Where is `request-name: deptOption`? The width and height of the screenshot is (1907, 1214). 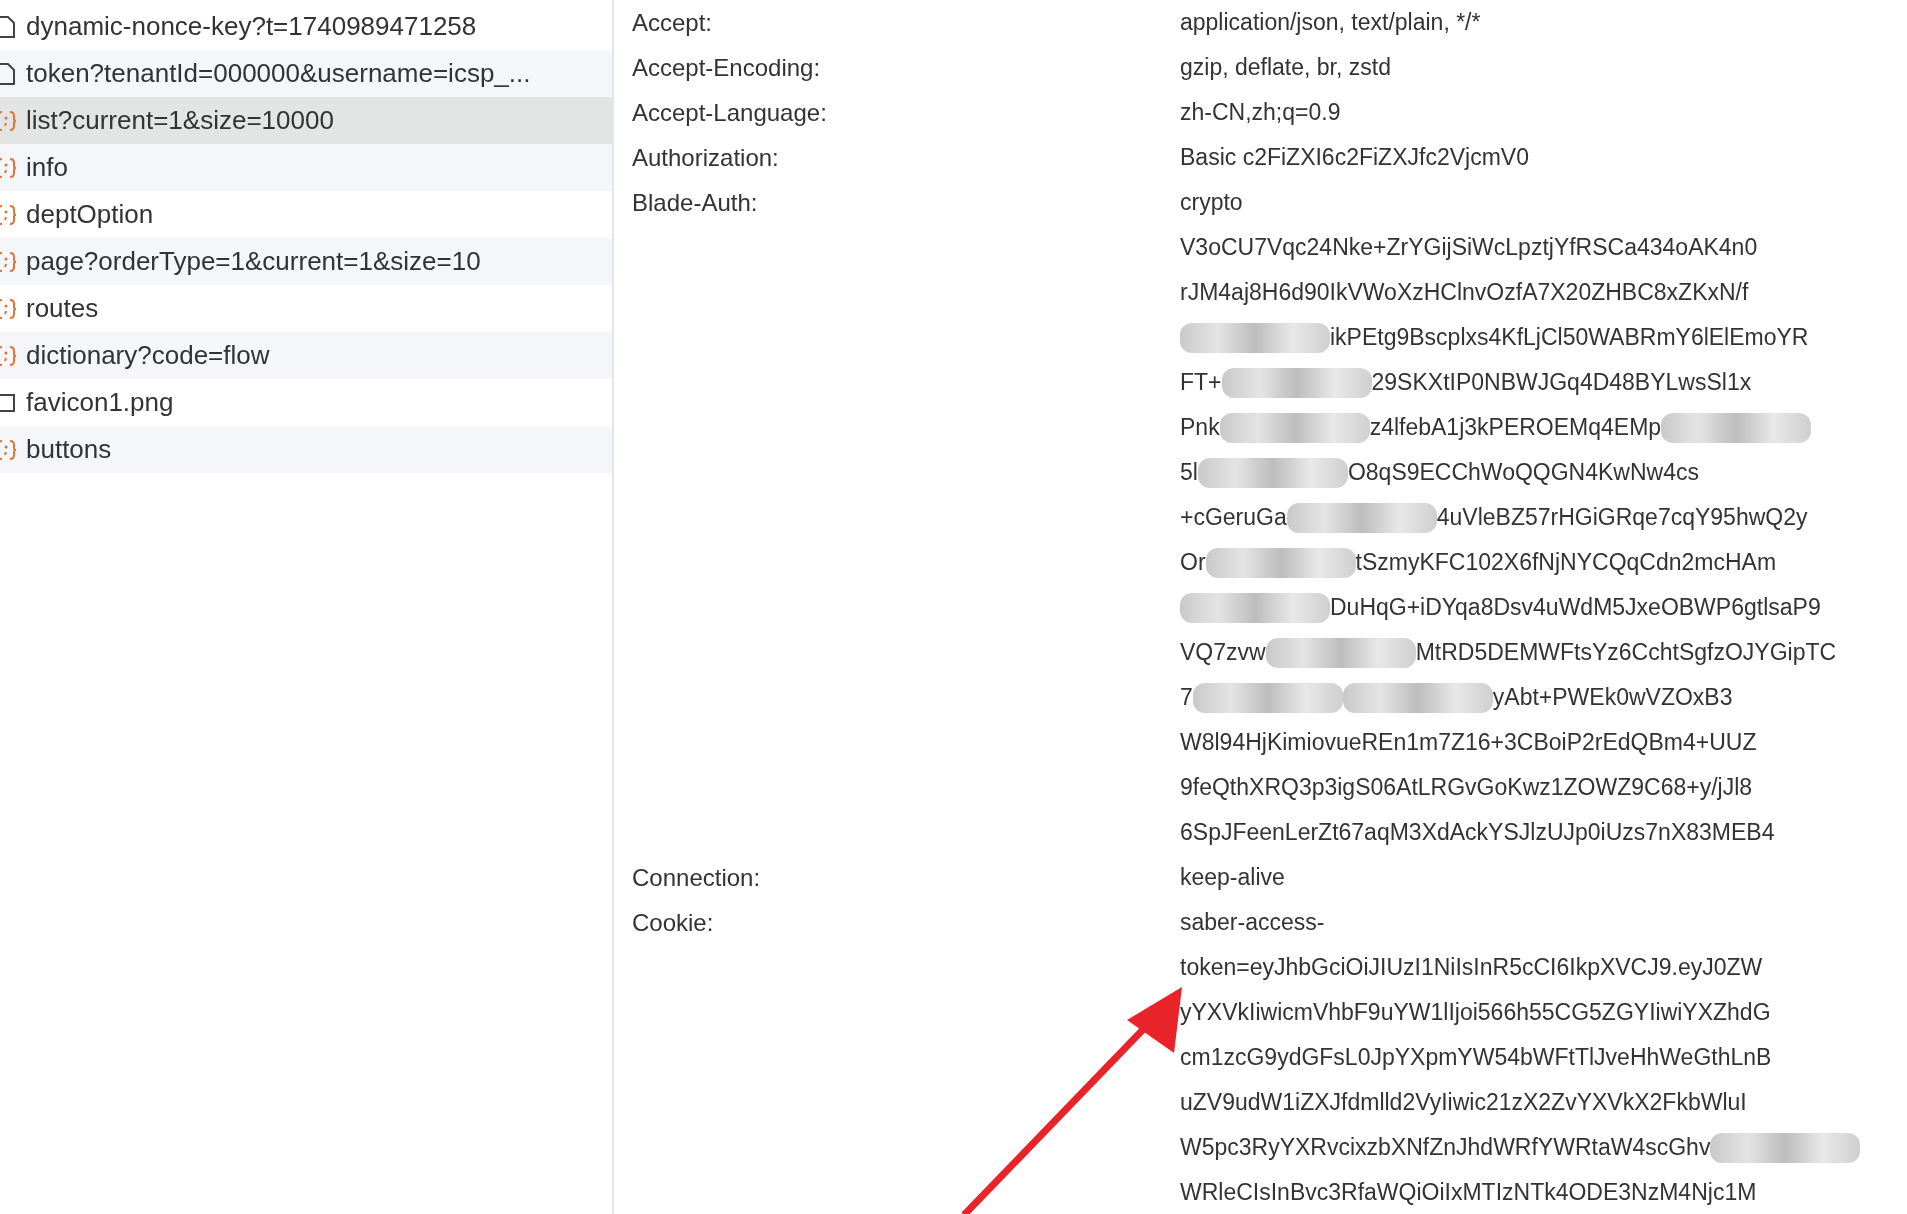
request-name: deptOption is located at coordinates (90, 214).